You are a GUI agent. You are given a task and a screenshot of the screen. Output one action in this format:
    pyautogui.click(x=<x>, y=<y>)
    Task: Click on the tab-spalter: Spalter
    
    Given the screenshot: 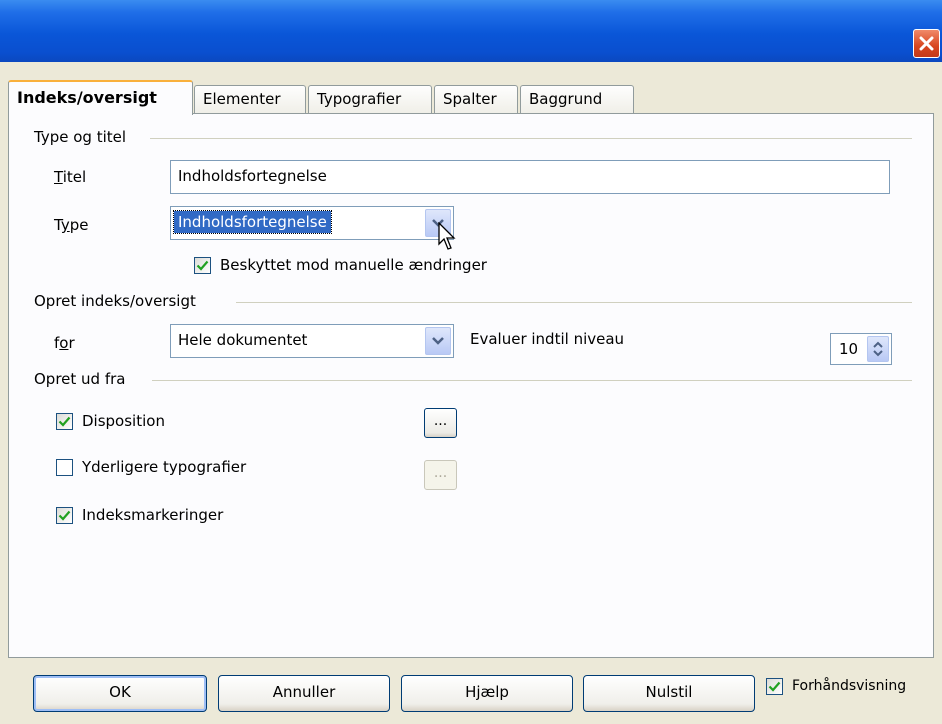 What is the action you would take?
    pyautogui.click(x=476, y=99)
    